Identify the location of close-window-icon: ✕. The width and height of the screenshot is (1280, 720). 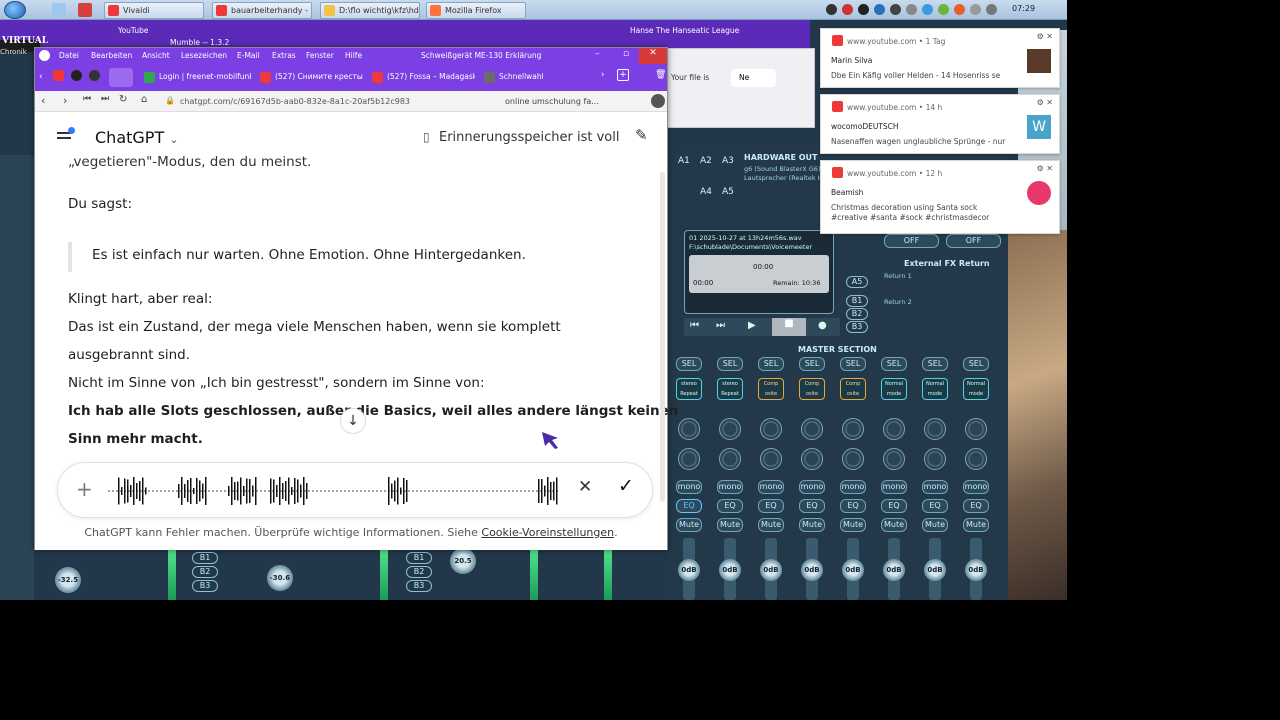
(653, 56).